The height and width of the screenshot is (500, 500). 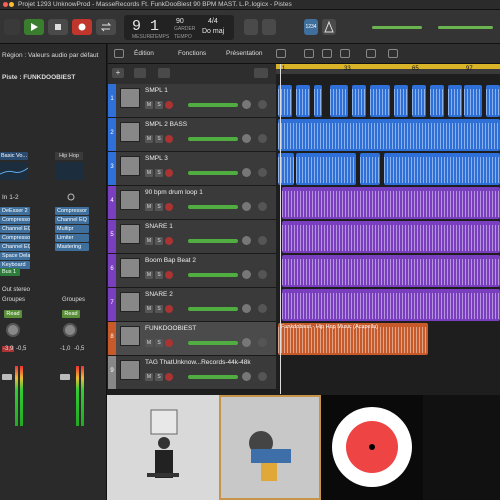 I want to click on track-name: SMPL 3, so click(x=156, y=158).